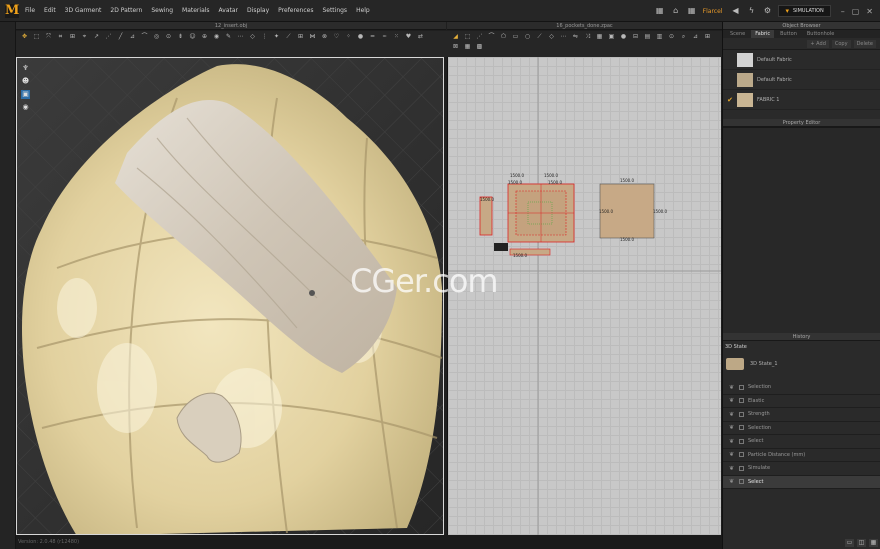  Describe the element at coordinates (801, 482) in the screenshot. I see `history-item-selected: ❦ Select` at that location.